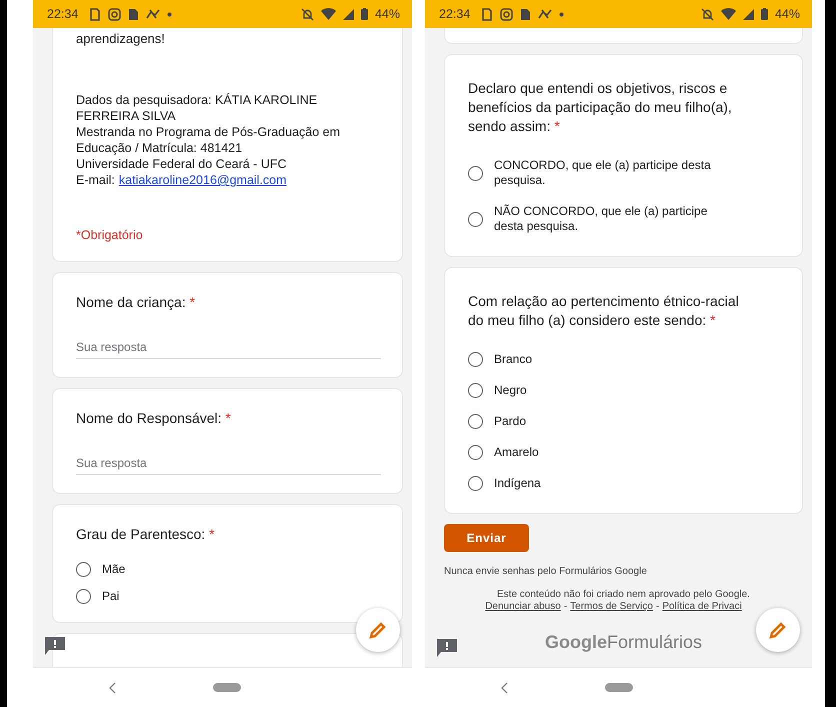 This screenshot has width=836, height=707. What do you see at coordinates (209, 140) in the screenshot?
I see `researcher-info: Mestranda no Programa de Pós-Graduação em Educação / Matrícula: 481421` at bounding box center [209, 140].